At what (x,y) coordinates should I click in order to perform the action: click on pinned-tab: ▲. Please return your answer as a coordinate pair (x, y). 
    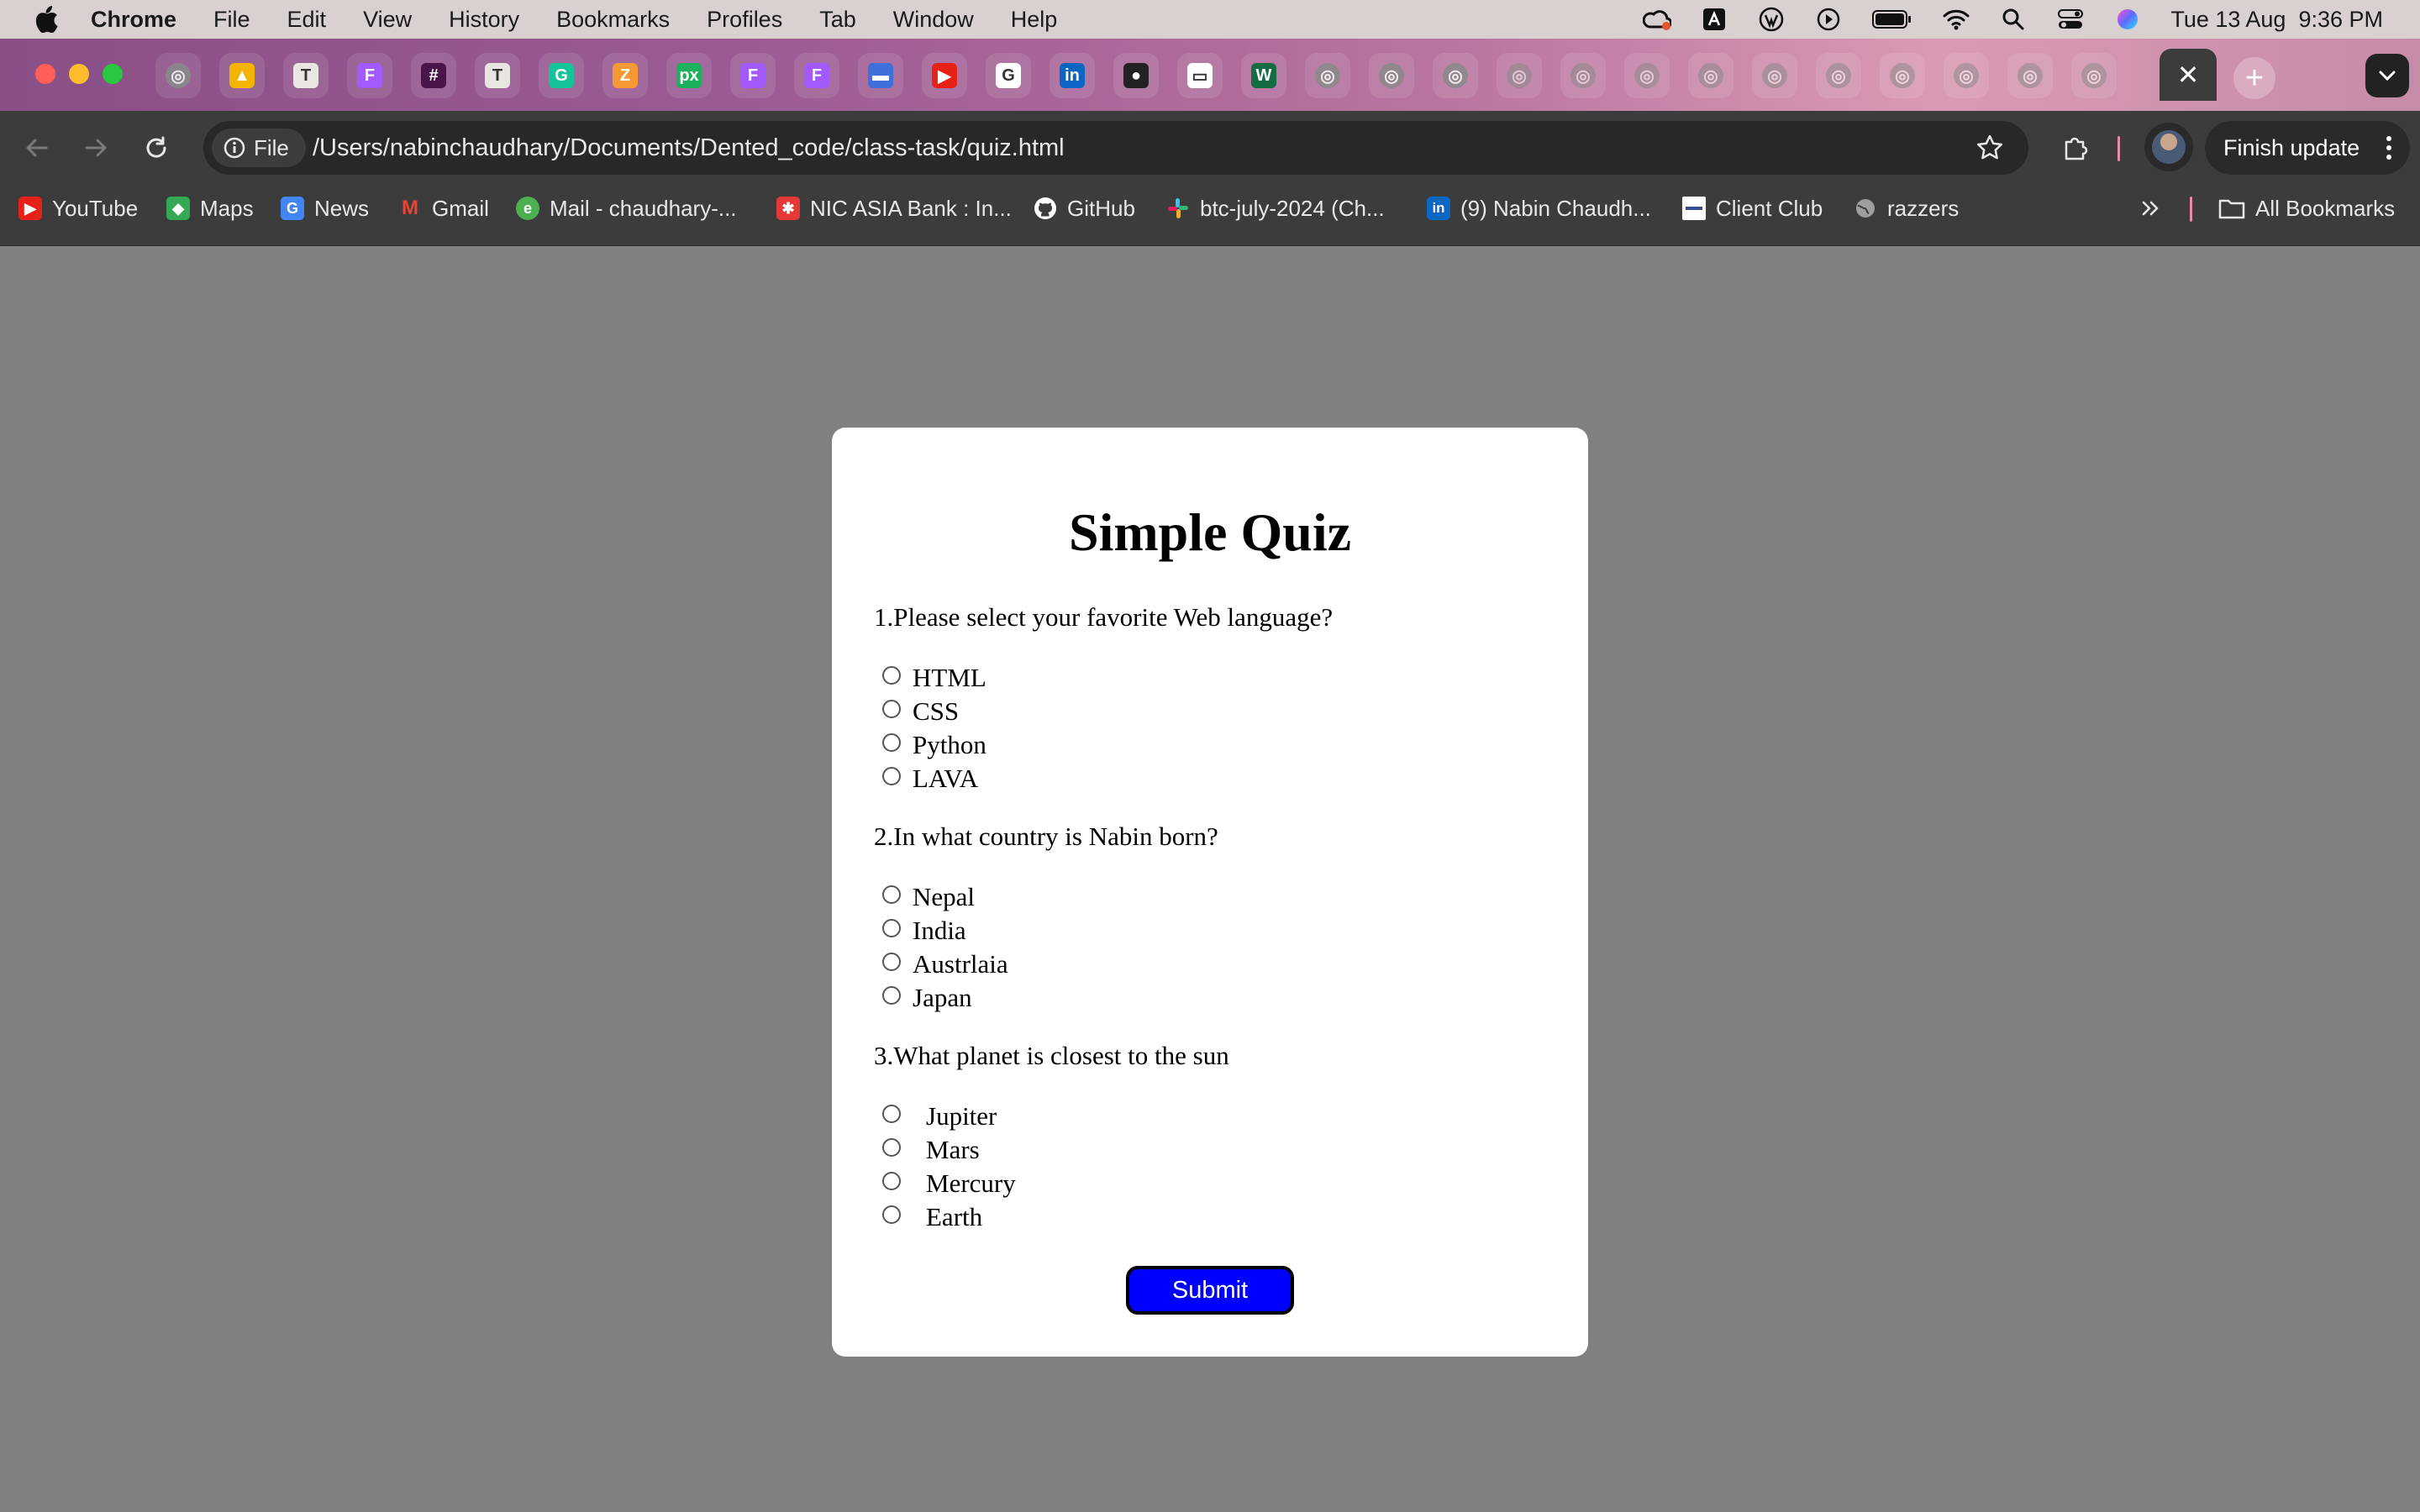
    Looking at the image, I should click on (242, 75).